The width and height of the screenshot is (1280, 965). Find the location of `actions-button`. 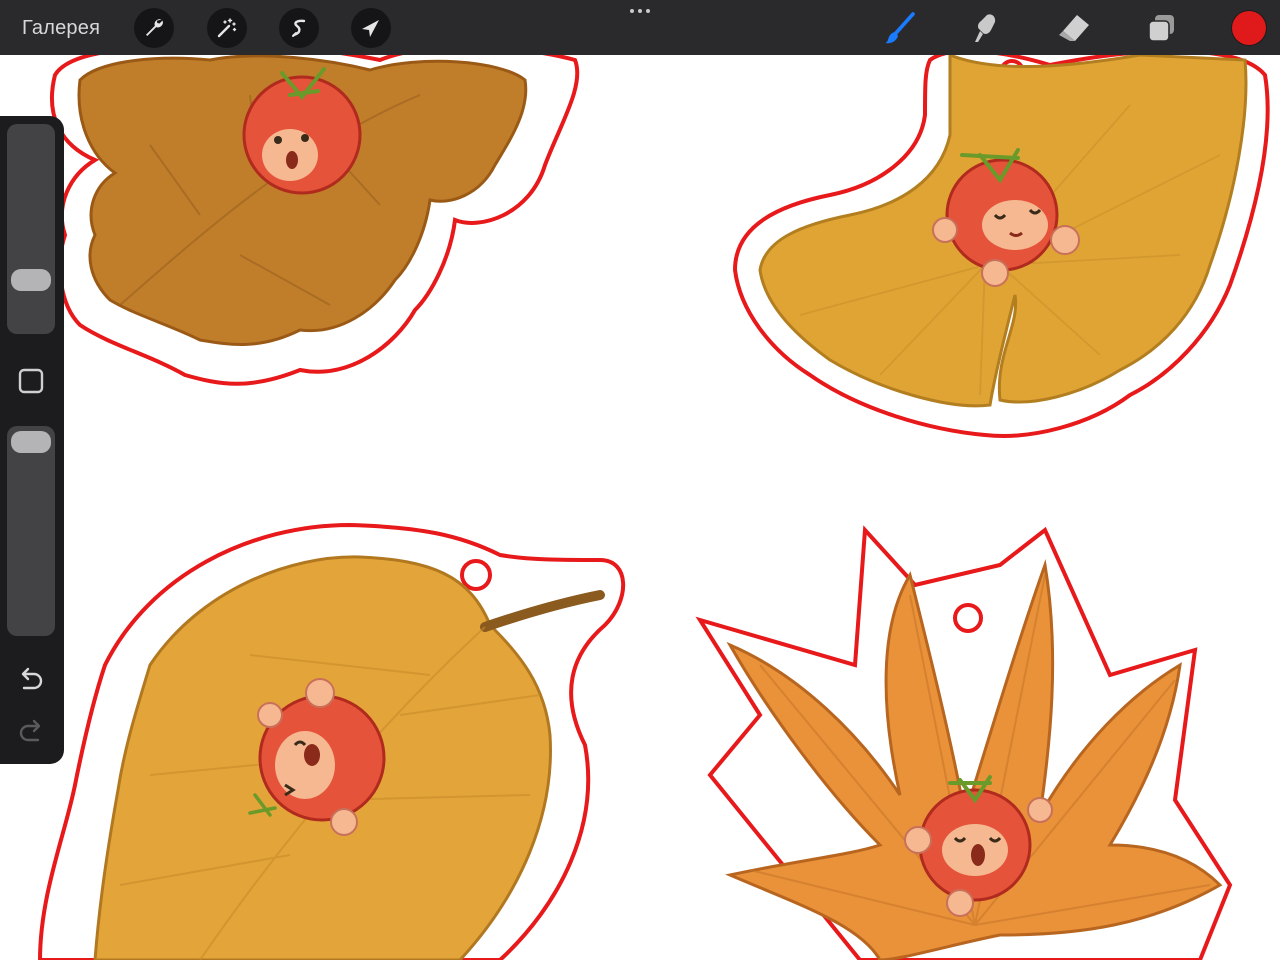

actions-button is located at coordinates (154, 28).